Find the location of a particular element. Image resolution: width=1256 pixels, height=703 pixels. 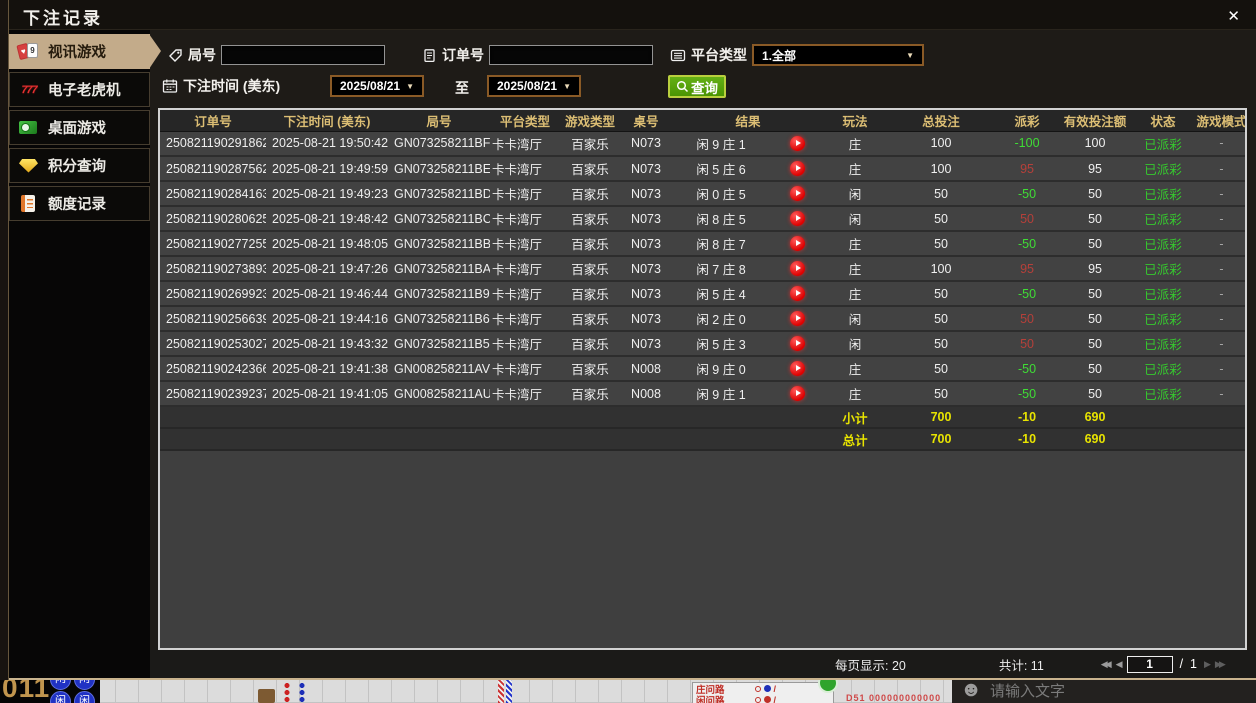

platform-type-select: 1.全部 ▼ is located at coordinates (838, 55).